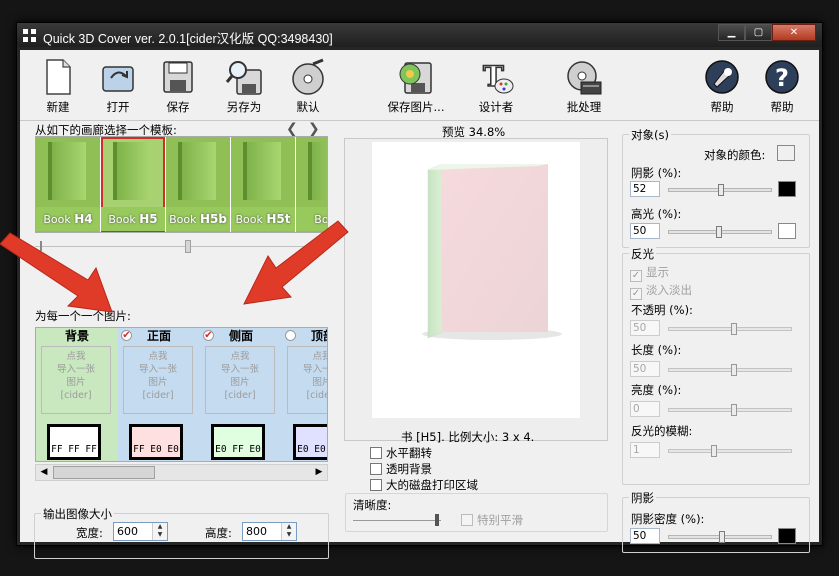 The width and height of the screenshot is (839, 576). Describe the element at coordinates (77, 336) in the screenshot. I see `slot-header: 背景` at that location.